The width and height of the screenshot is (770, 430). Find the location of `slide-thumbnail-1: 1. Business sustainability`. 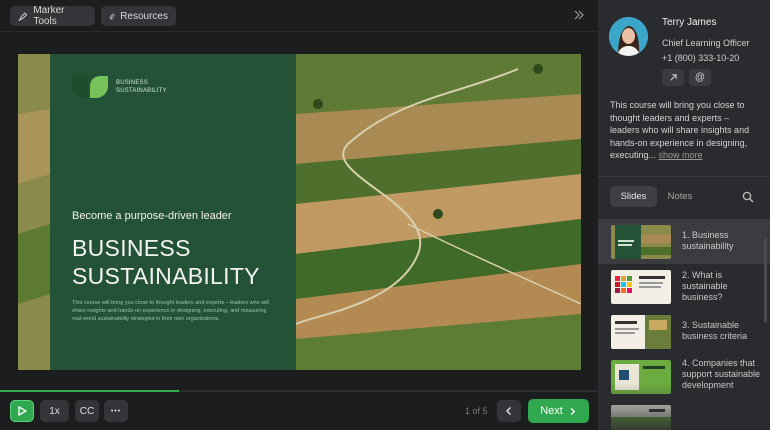

slide-thumbnail-1: 1. Business sustainability is located at coordinates (684, 241).